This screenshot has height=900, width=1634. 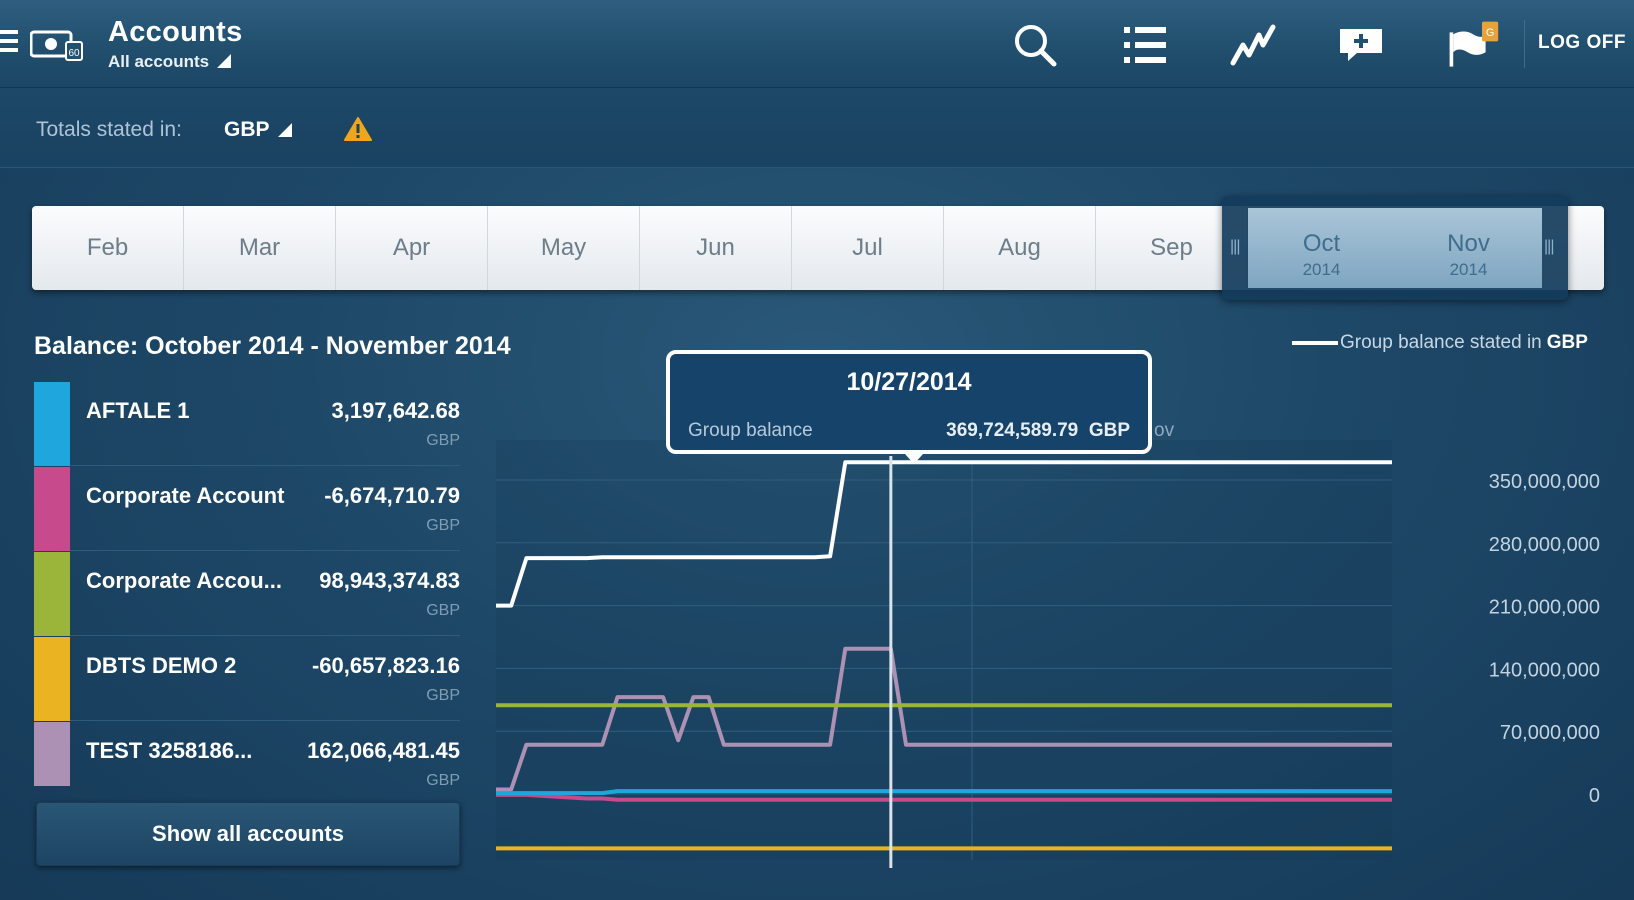 What do you see at coordinates (9, 44) in the screenshot?
I see `hamburger-menu-icon` at bounding box center [9, 44].